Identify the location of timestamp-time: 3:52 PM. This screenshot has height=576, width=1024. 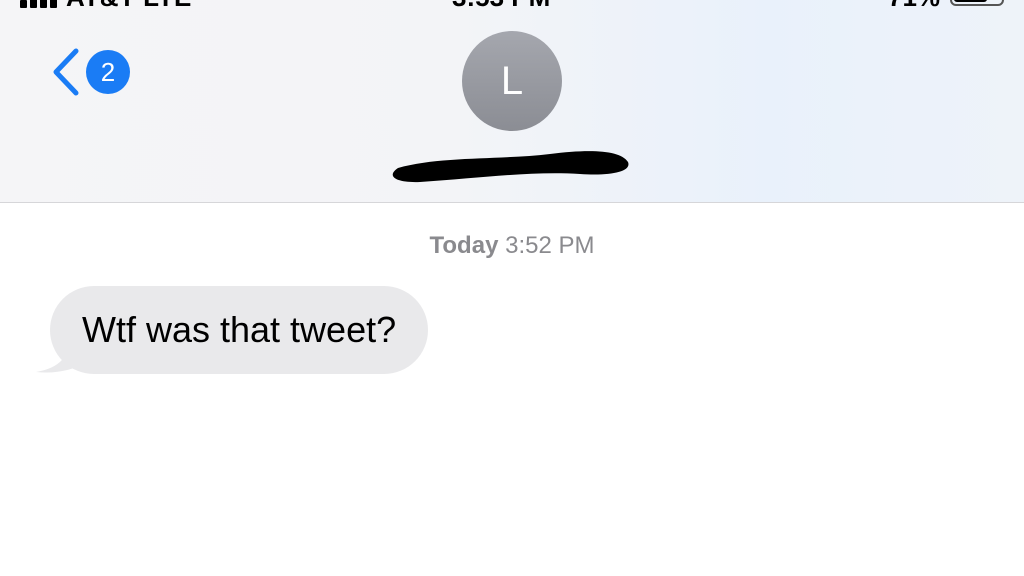
(550, 245).